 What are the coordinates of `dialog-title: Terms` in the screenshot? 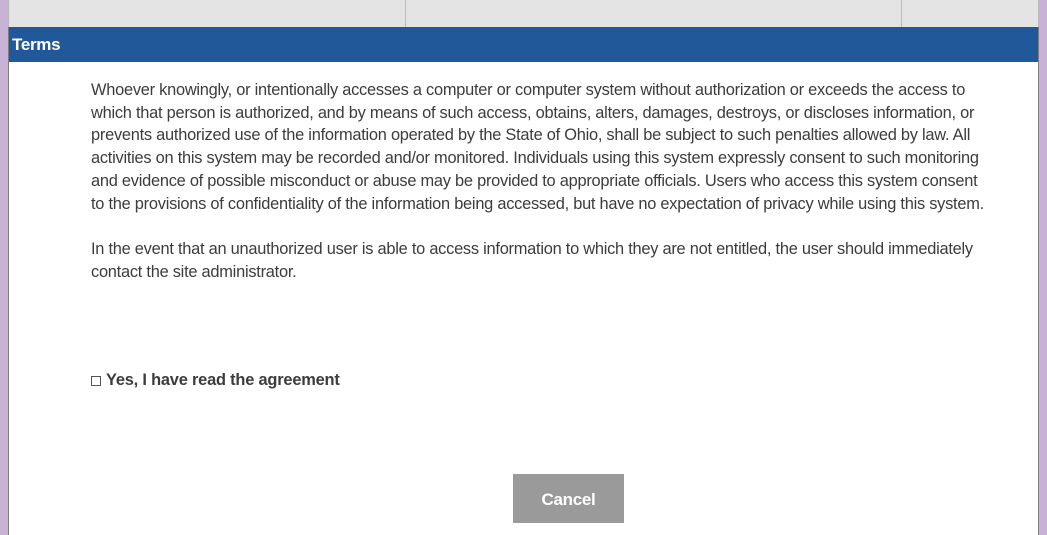 It's located at (523, 44).